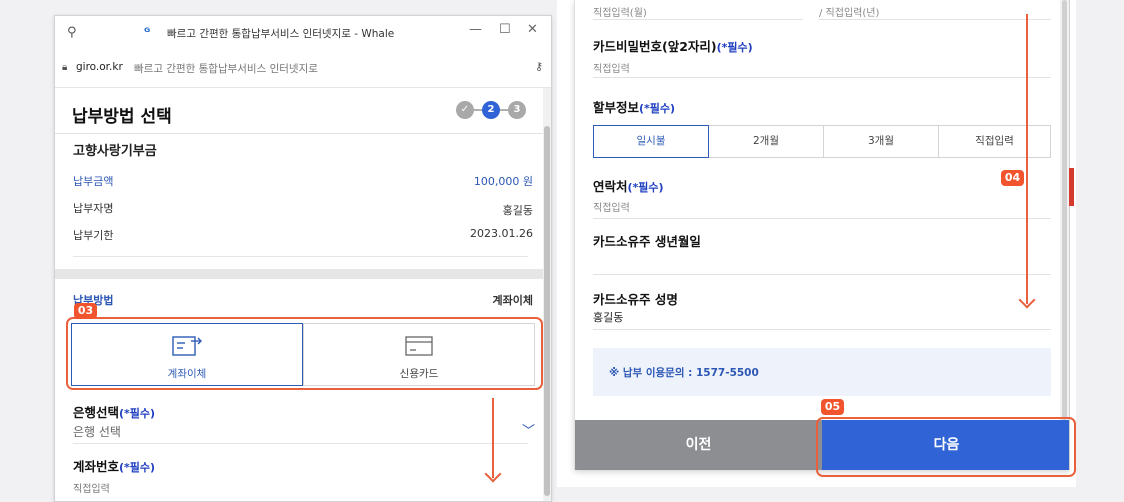 Image resolution: width=1124 pixels, height=502 pixels. Describe the element at coordinates (822, 274) in the screenshot. I see `owner-birth-input` at that location.